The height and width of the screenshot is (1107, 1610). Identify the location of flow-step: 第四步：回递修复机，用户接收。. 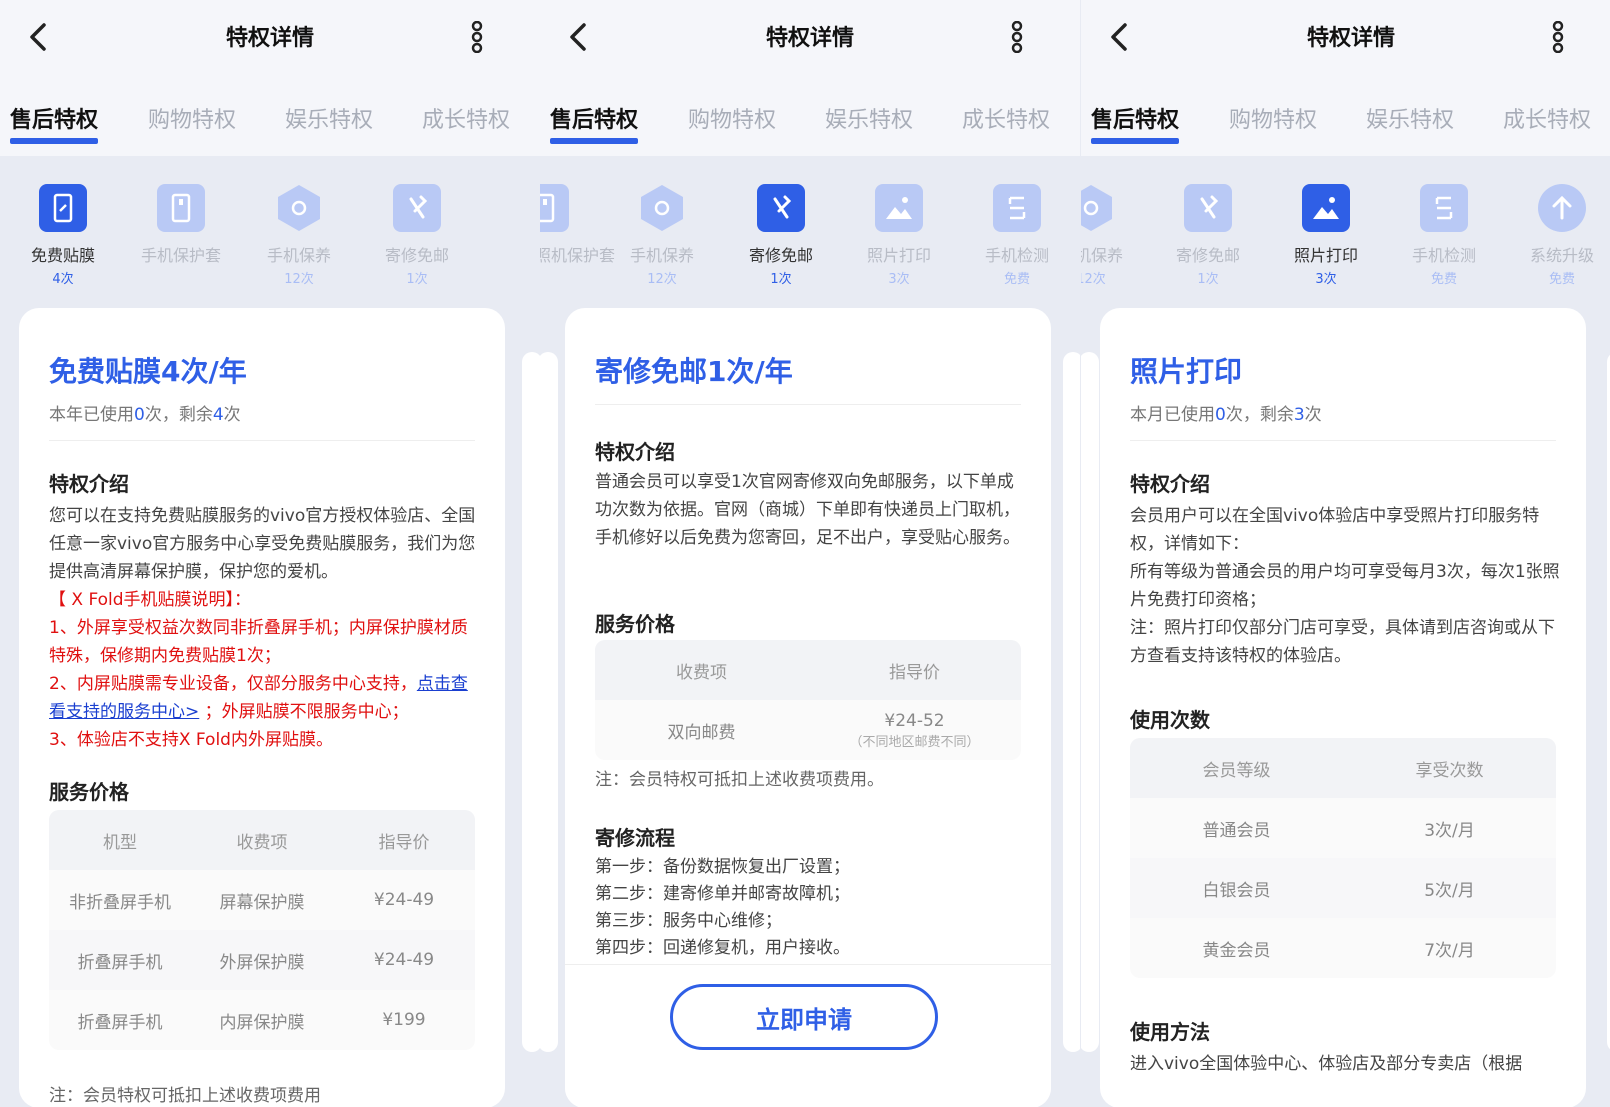
(722, 948).